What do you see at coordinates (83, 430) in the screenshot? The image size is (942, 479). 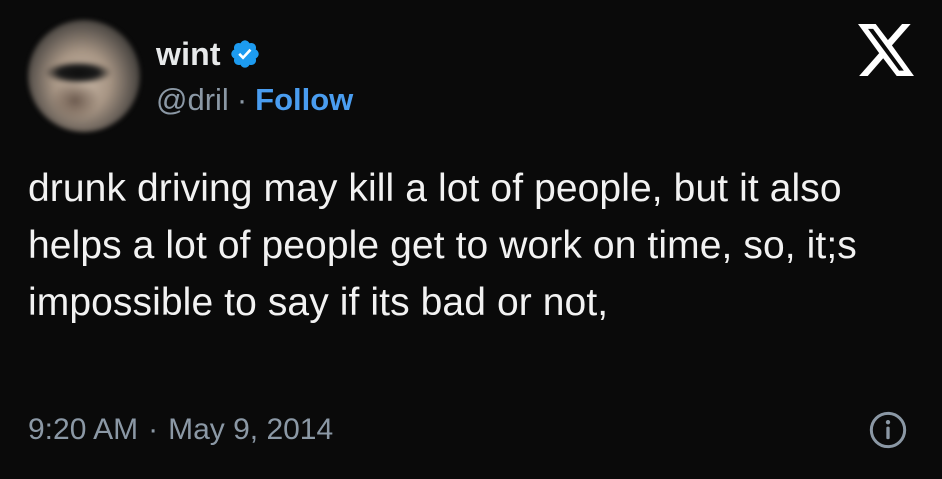 I see `tweet-time: 9:20 AM` at bounding box center [83, 430].